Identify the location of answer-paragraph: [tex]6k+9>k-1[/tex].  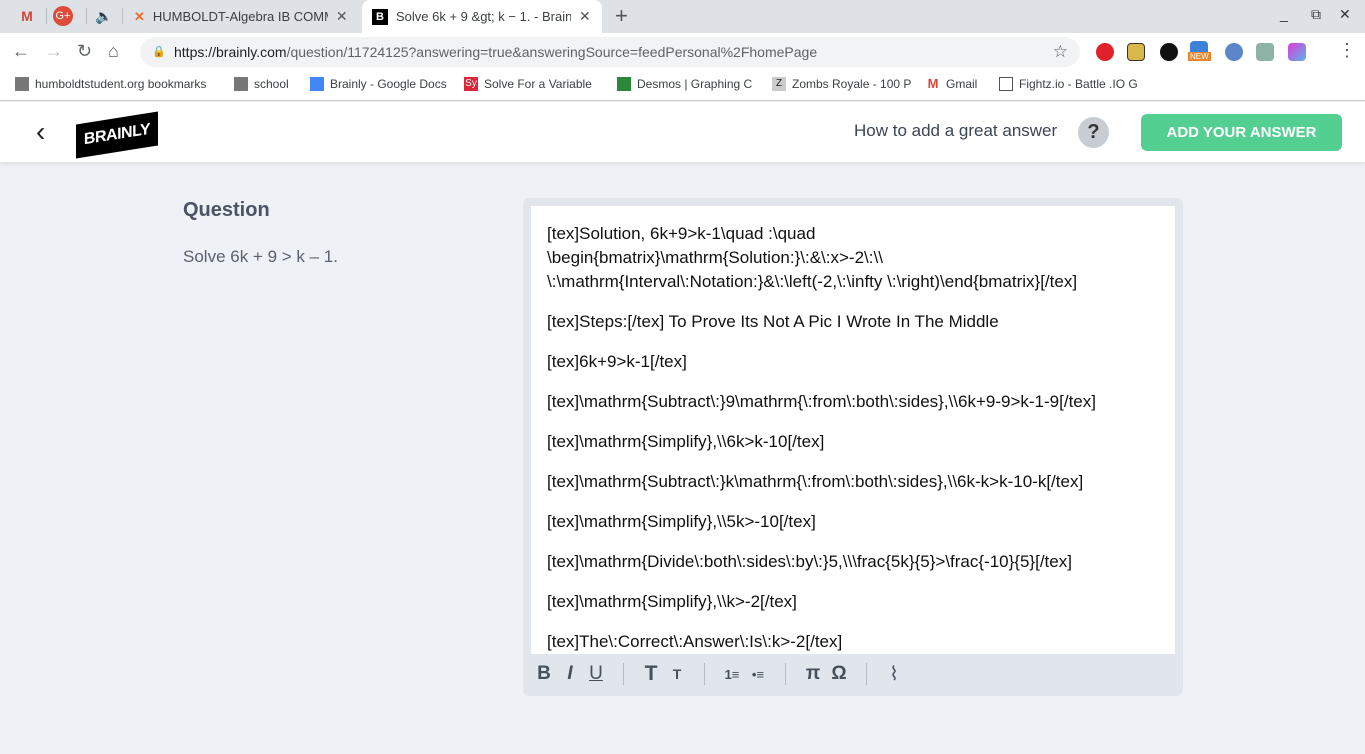
(617, 361).